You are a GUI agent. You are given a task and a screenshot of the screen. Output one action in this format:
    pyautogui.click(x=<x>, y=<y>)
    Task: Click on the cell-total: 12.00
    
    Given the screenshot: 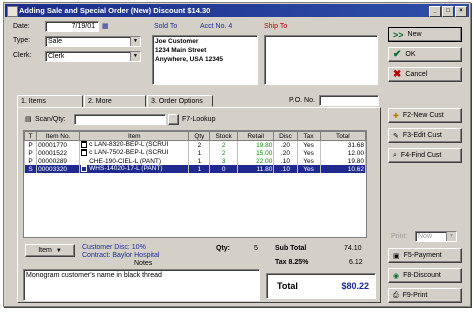 What is the action you would take?
    pyautogui.click(x=342, y=153)
    